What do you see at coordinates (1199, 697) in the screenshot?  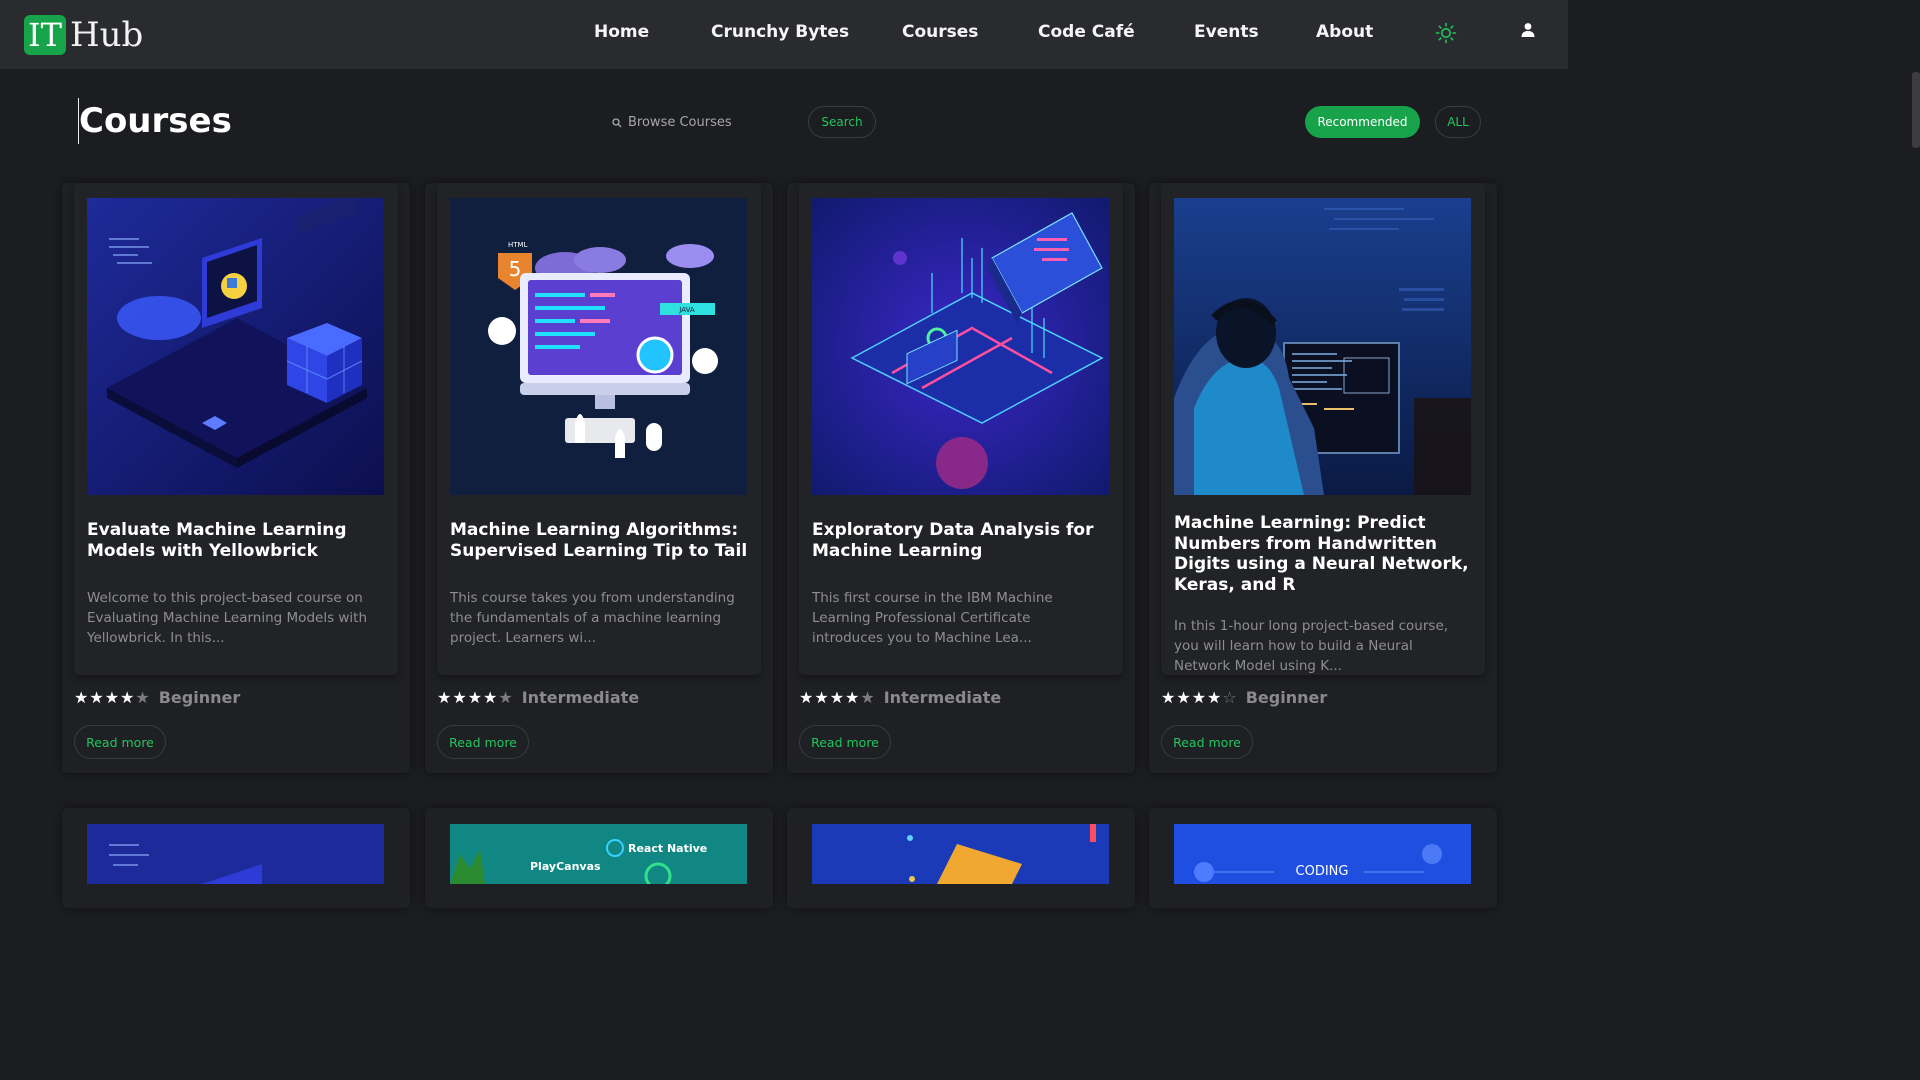 I see `star-rating-icons: ★★★★☆` at bounding box center [1199, 697].